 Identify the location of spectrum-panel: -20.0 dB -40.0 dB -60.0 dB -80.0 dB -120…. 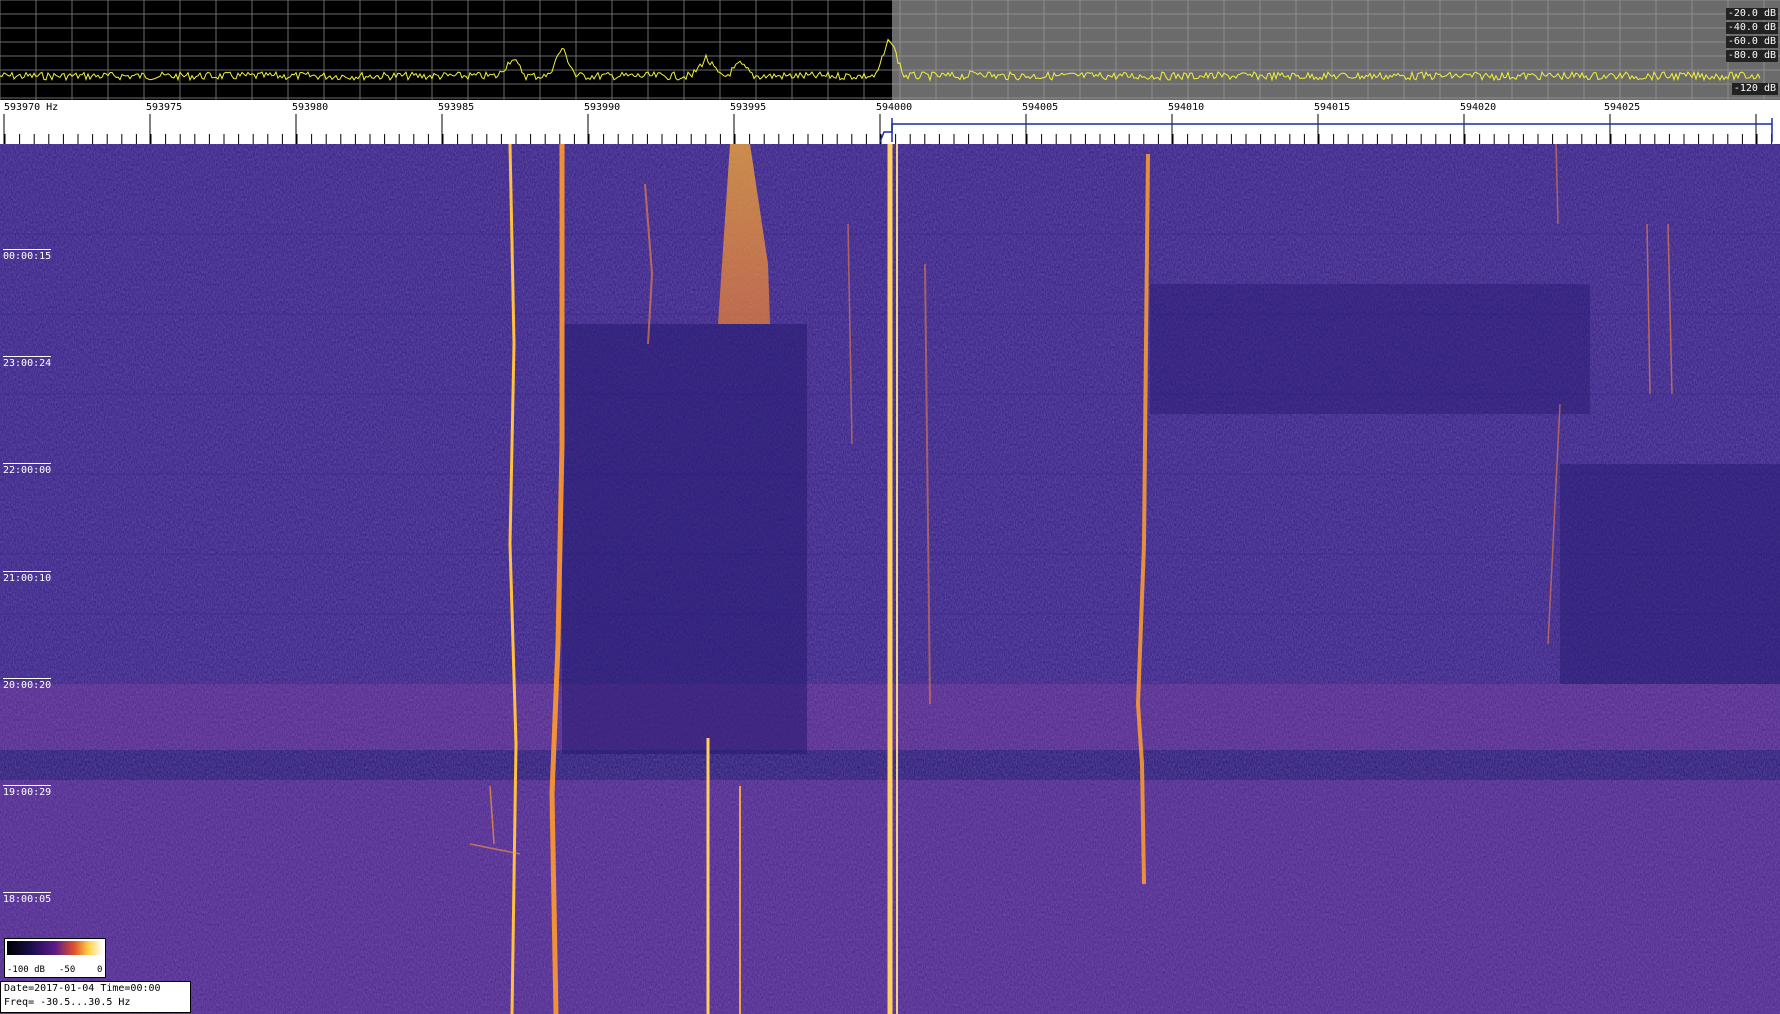
(890, 50).